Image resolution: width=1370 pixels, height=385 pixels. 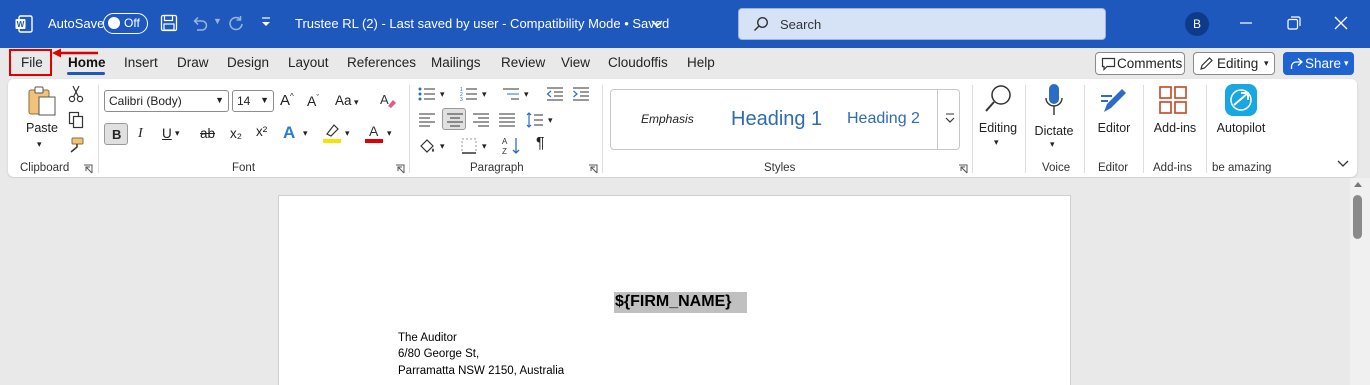 What do you see at coordinates (555, 94) in the screenshot?
I see `decrease-indent-icon` at bounding box center [555, 94].